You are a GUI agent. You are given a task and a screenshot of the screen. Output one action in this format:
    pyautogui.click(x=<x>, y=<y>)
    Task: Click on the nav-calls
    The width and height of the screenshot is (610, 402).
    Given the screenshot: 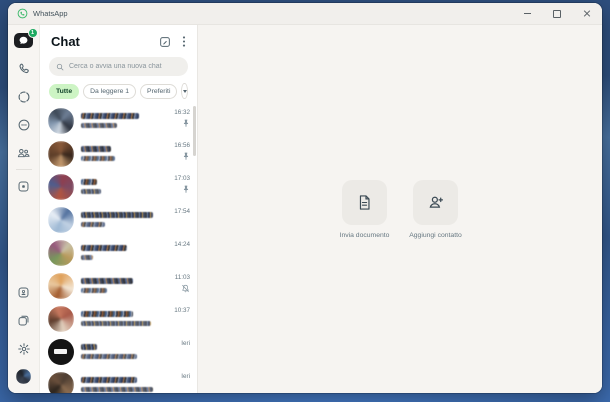 What is the action you would take?
    pyautogui.click(x=24, y=68)
    